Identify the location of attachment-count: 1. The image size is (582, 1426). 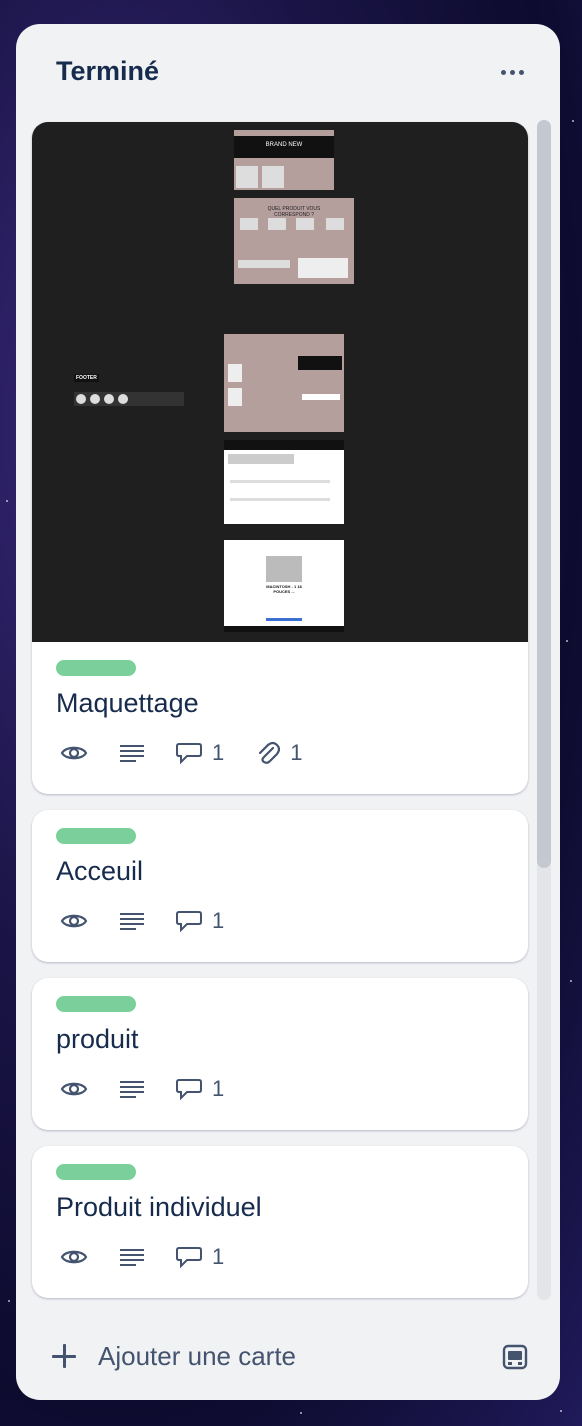
(296, 752).